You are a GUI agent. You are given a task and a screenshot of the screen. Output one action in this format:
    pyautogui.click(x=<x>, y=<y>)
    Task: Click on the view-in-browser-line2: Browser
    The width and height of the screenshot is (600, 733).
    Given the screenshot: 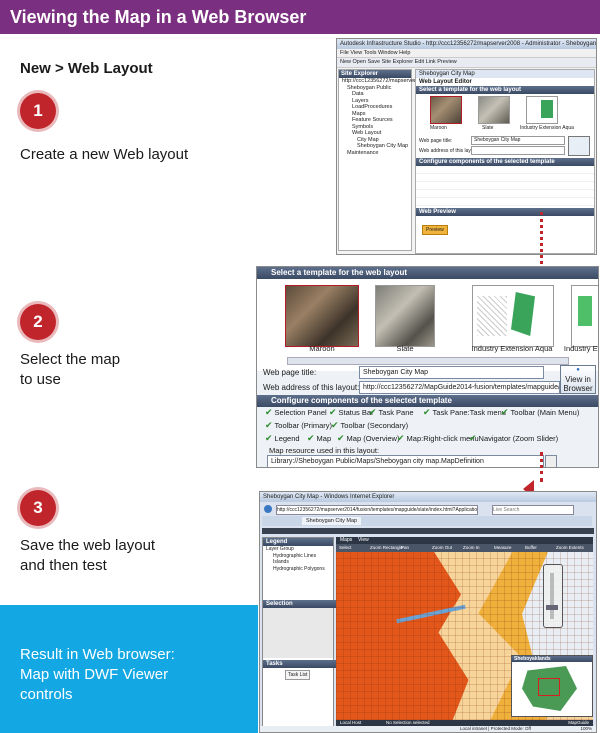 What is the action you would take?
    pyautogui.click(x=578, y=388)
    